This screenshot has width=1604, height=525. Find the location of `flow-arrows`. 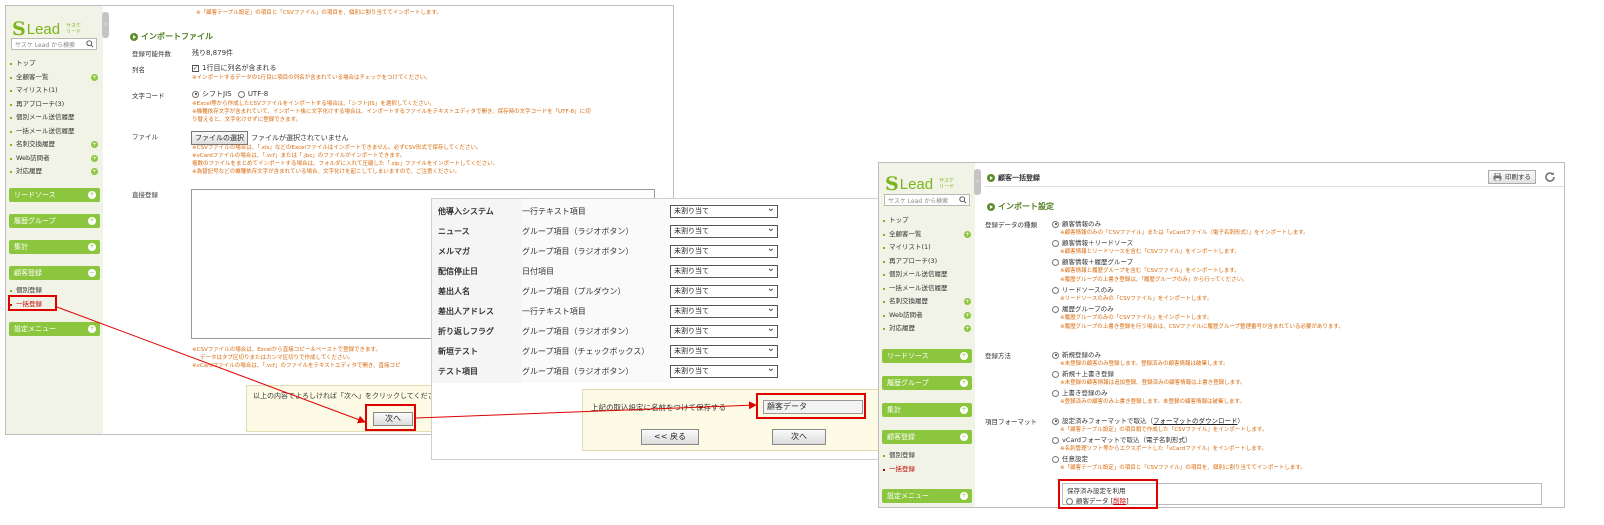

flow-arrows is located at coordinates (406, 365).